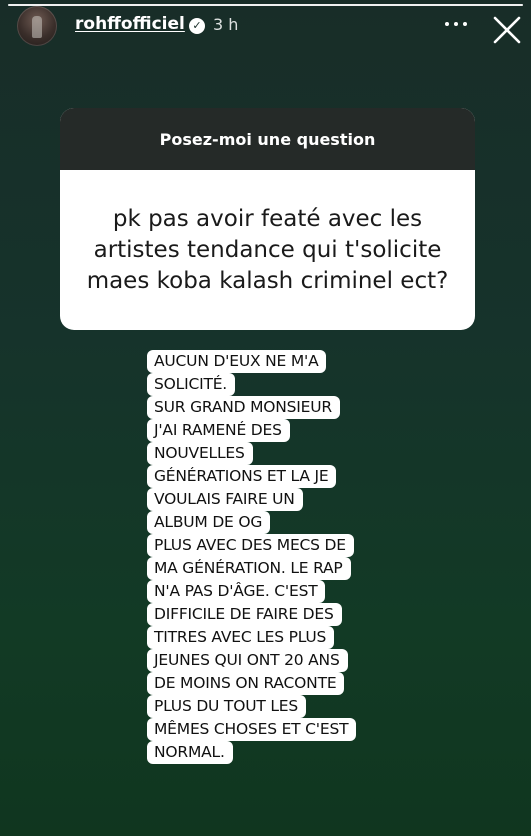 The image size is (531, 836). Describe the element at coordinates (456, 24) in the screenshot. I see `more-dots-icon` at that location.